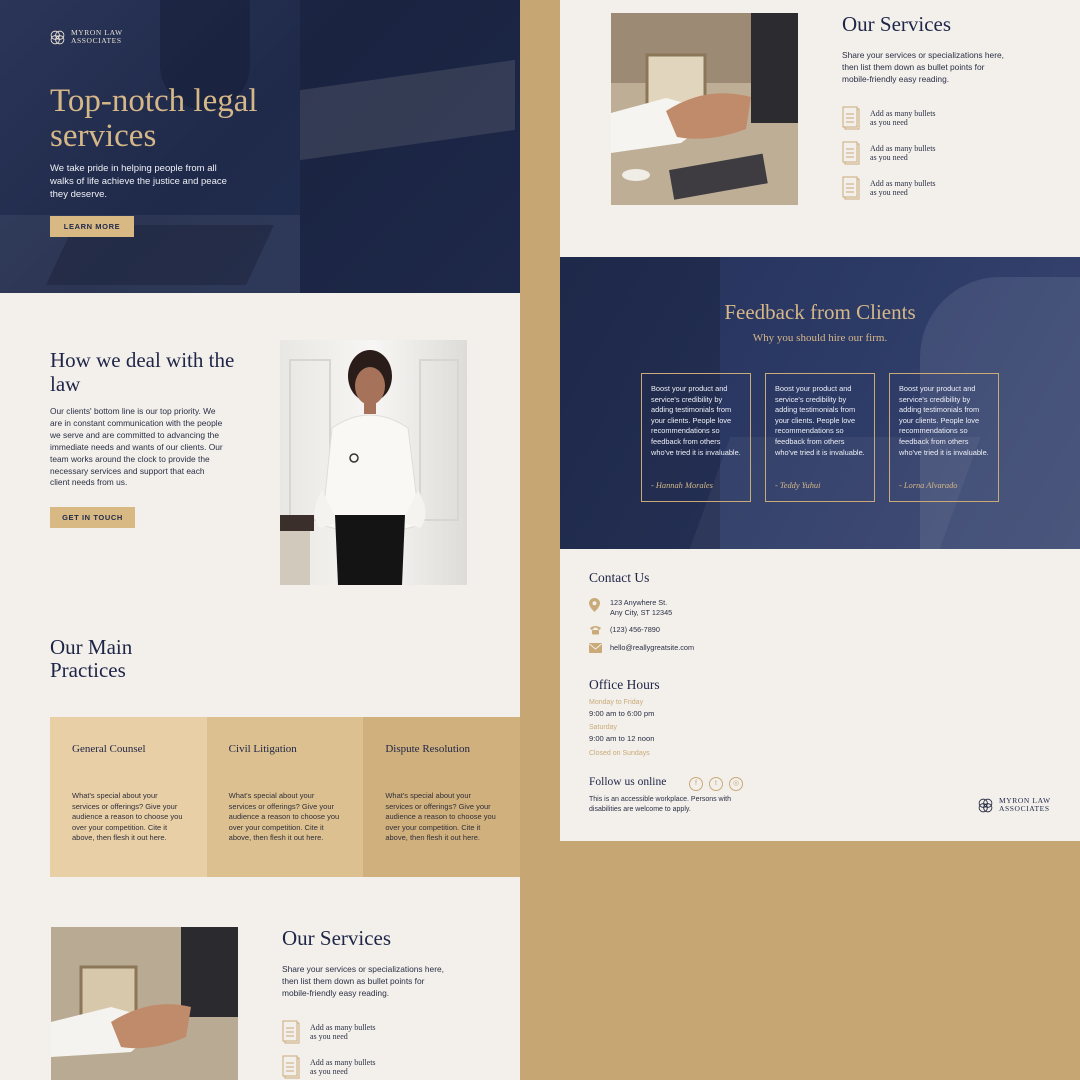  I want to click on contact-email: hello@reallygreatsite.com, so click(641, 648).